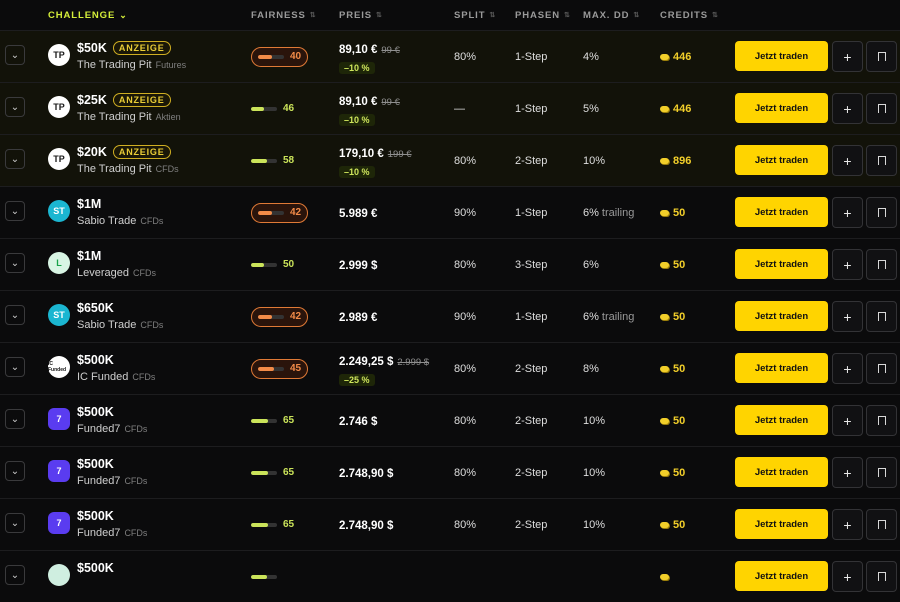 The image size is (900, 602). Describe the element at coordinates (112, 481) in the screenshot. I see `firm-name-cell: Funded7 CFDs` at that location.